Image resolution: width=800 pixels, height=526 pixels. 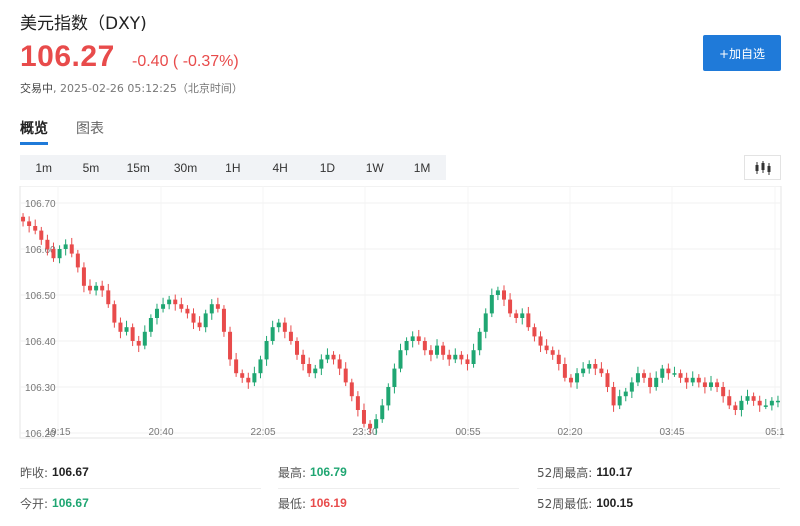 What do you see at coordinates (185, 167) in the screenshot?
I see `period-30m: 30m` at bounding box center [185, 167].